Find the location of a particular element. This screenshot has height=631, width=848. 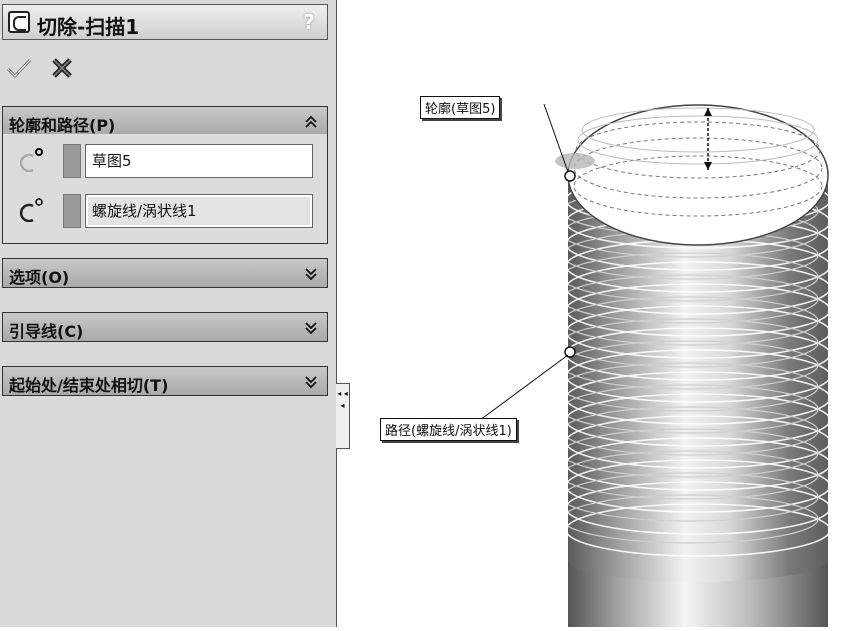

profile-color-swatch is located at coordinates (72, 161).